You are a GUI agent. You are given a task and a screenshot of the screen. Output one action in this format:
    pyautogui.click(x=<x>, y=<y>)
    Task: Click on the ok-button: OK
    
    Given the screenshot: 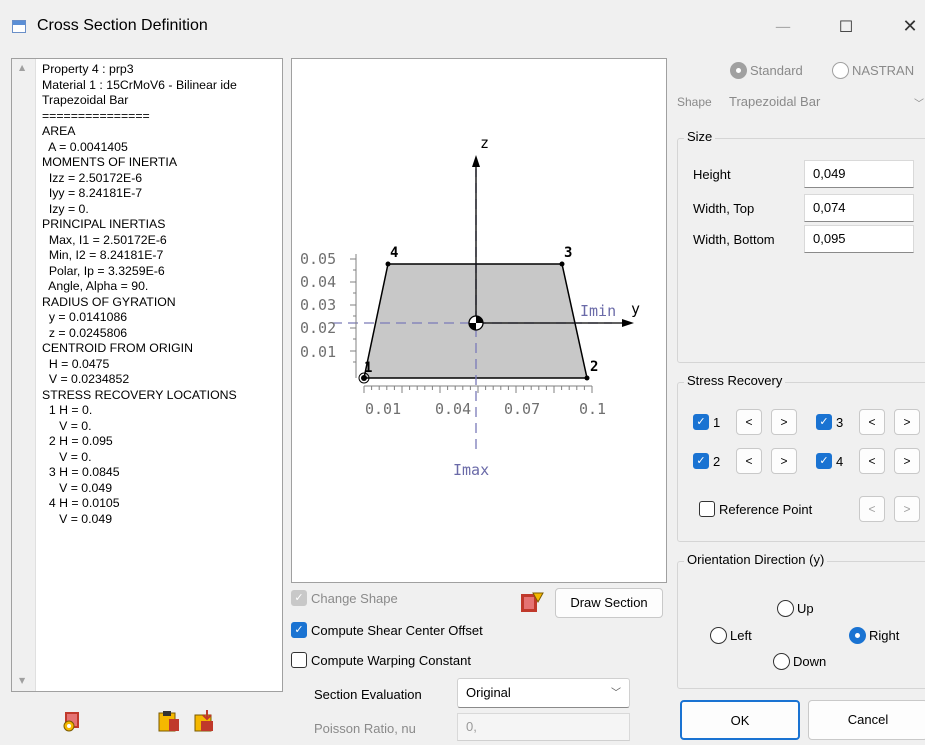 What is the action you would take?
    pyautogui.click(x=740, y=720)
    